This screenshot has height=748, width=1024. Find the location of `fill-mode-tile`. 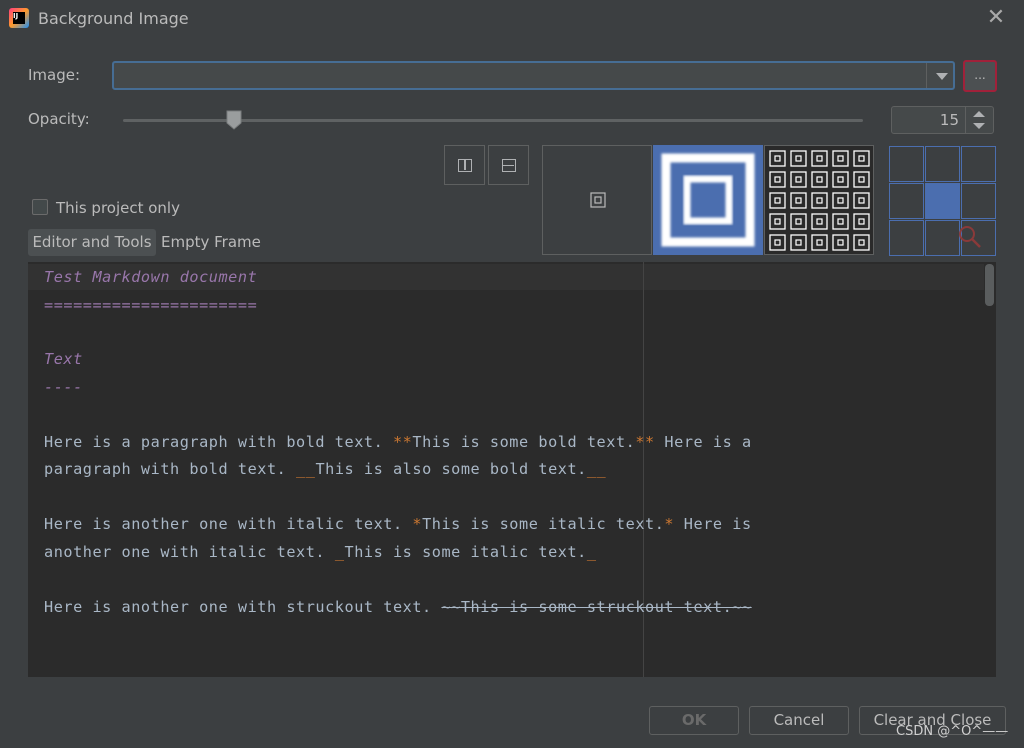

fill-mode-tile is located at coordinates (819, 200).